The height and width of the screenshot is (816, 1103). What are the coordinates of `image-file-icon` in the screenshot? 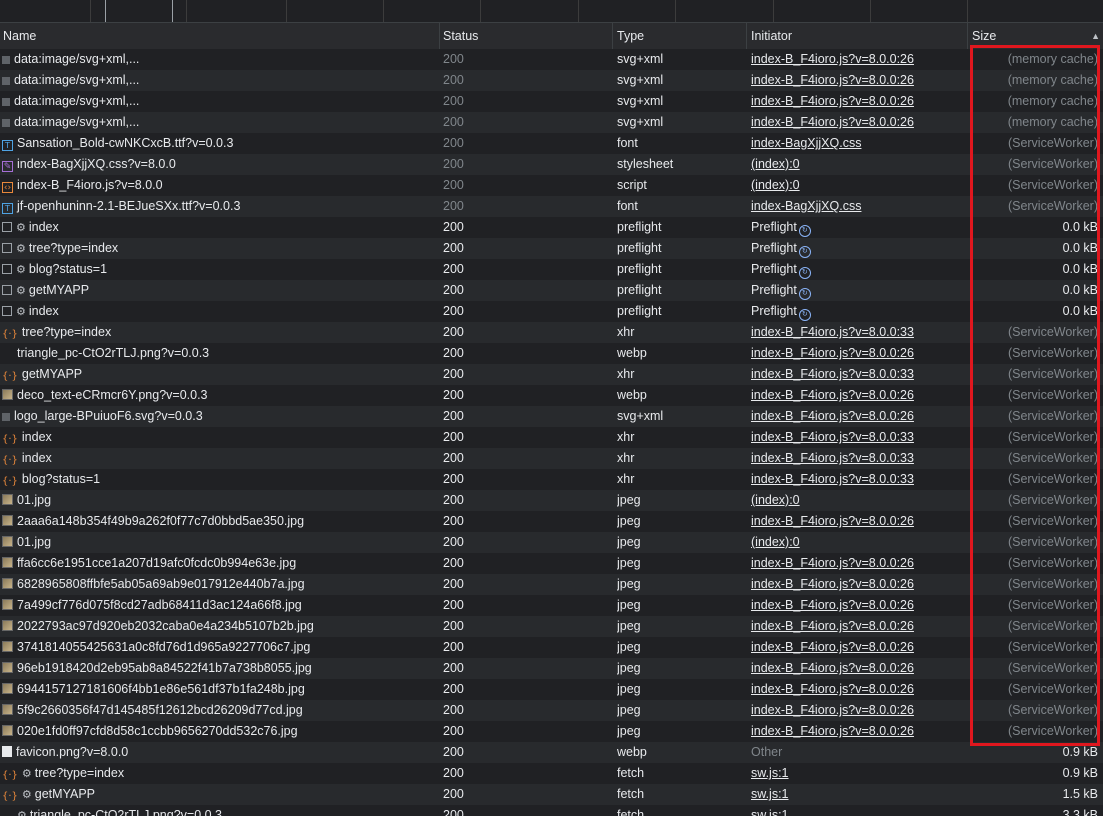 It's located at (7, 709).